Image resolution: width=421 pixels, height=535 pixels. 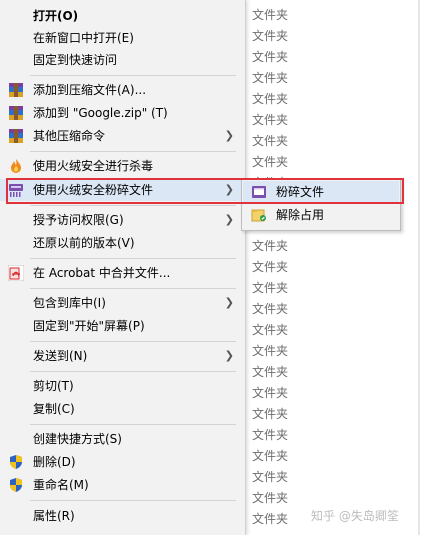 What do you see at coordinates (16, 166) in the screenshot?
I see `huorong-flame-icon` at bounding box center [16, 166].